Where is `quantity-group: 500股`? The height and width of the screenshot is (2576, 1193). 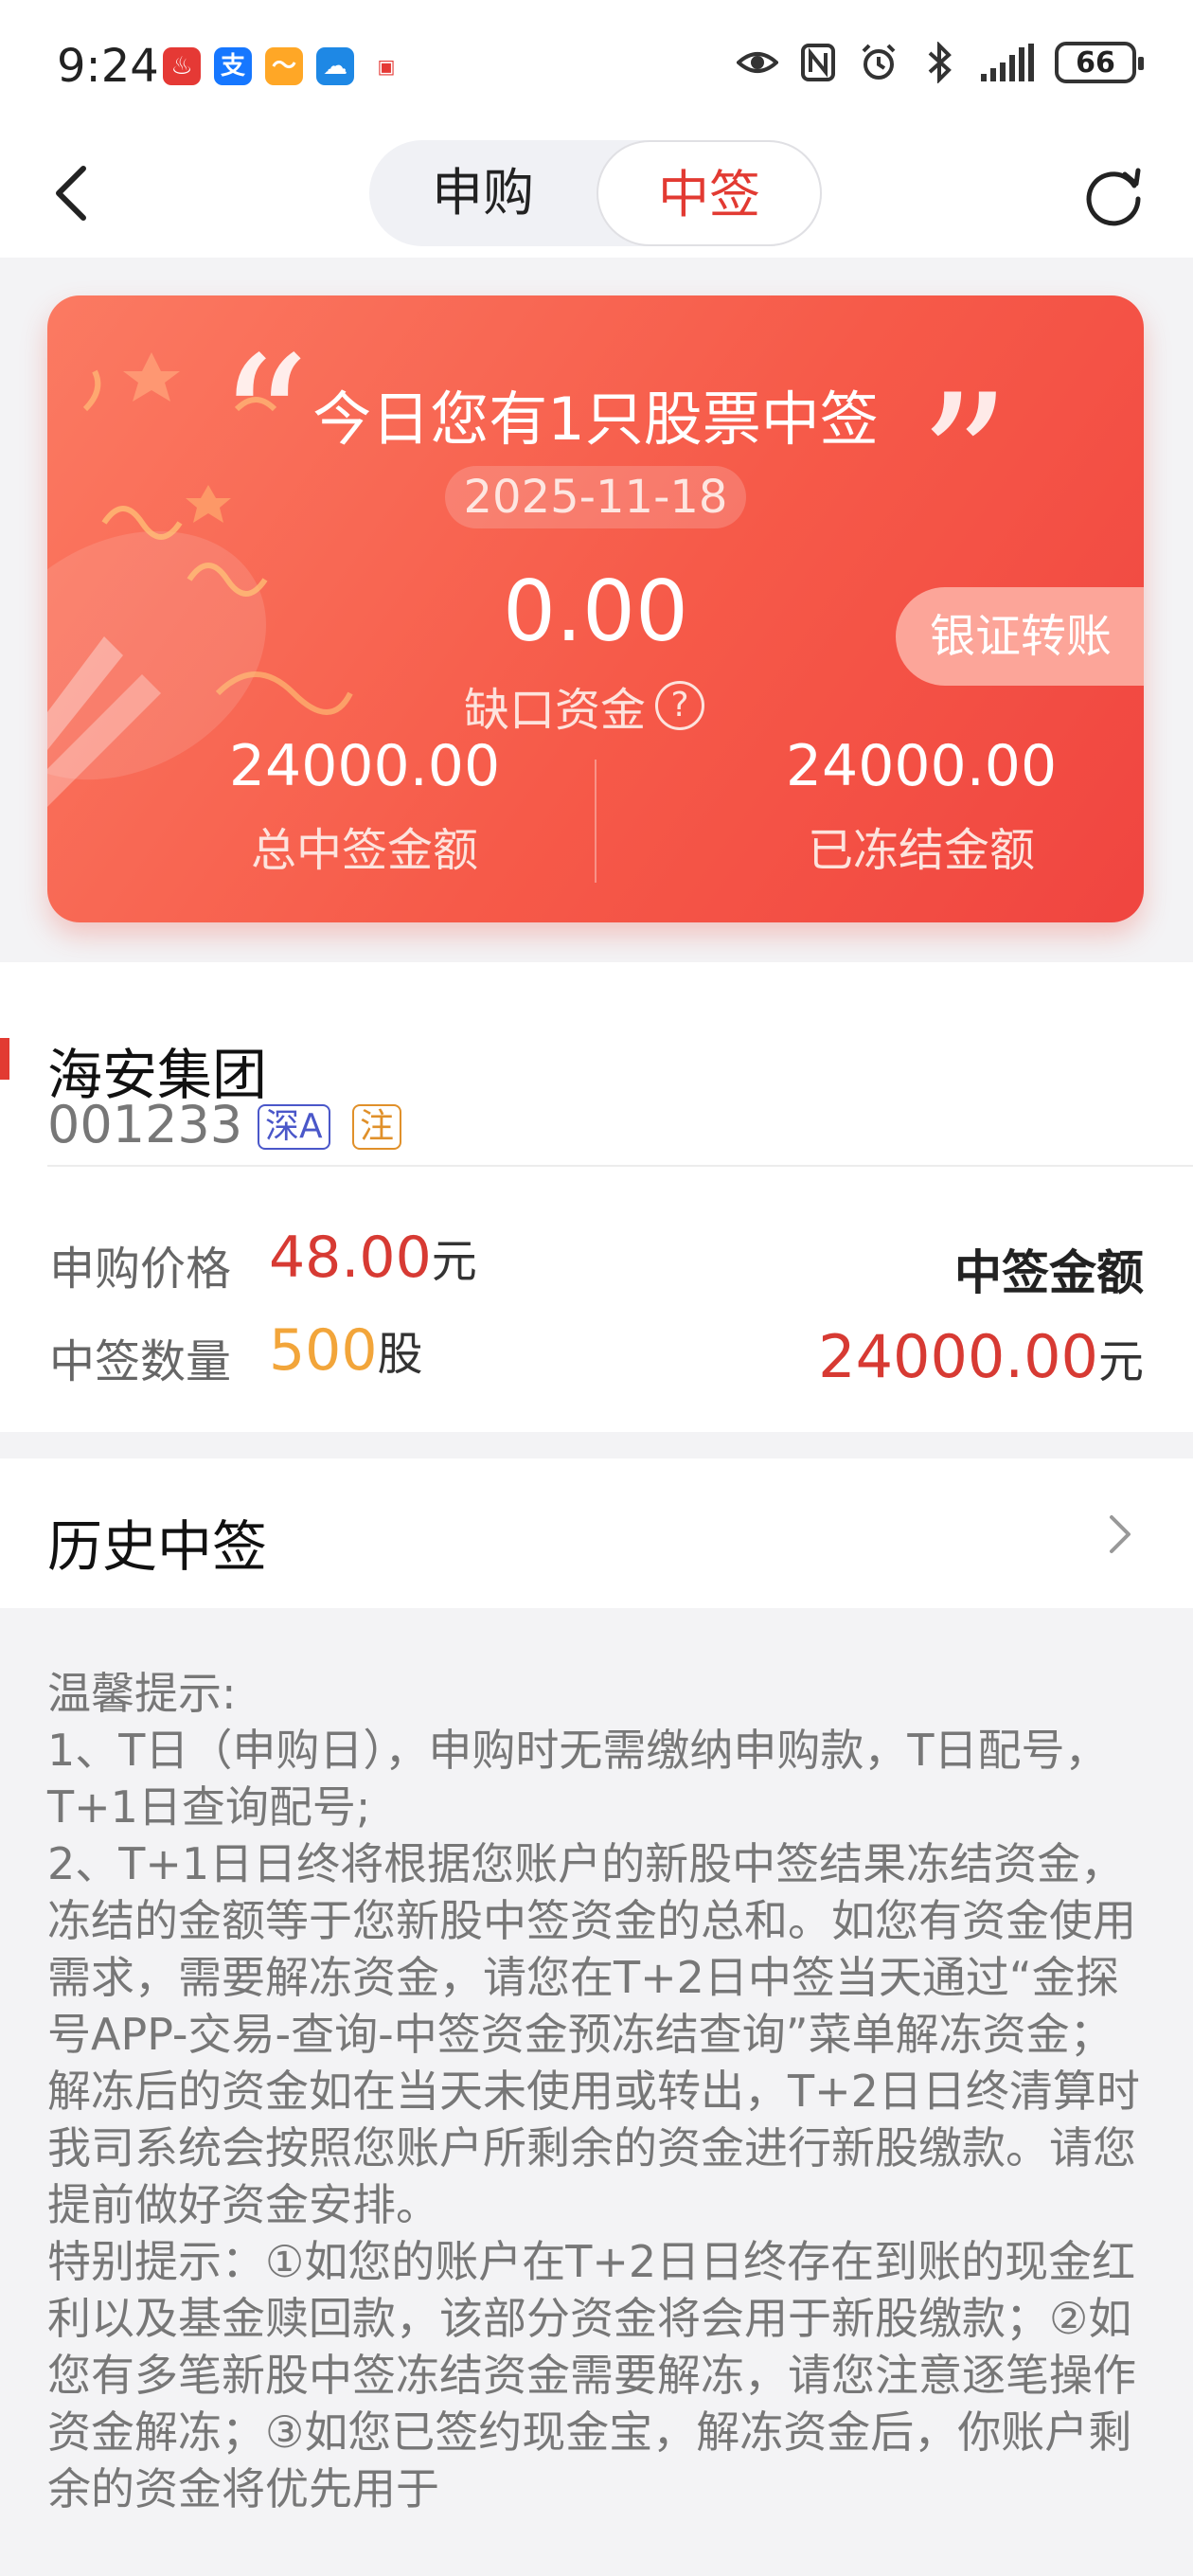
quantity-group: 500股 is located at coordinates (346, 1350).